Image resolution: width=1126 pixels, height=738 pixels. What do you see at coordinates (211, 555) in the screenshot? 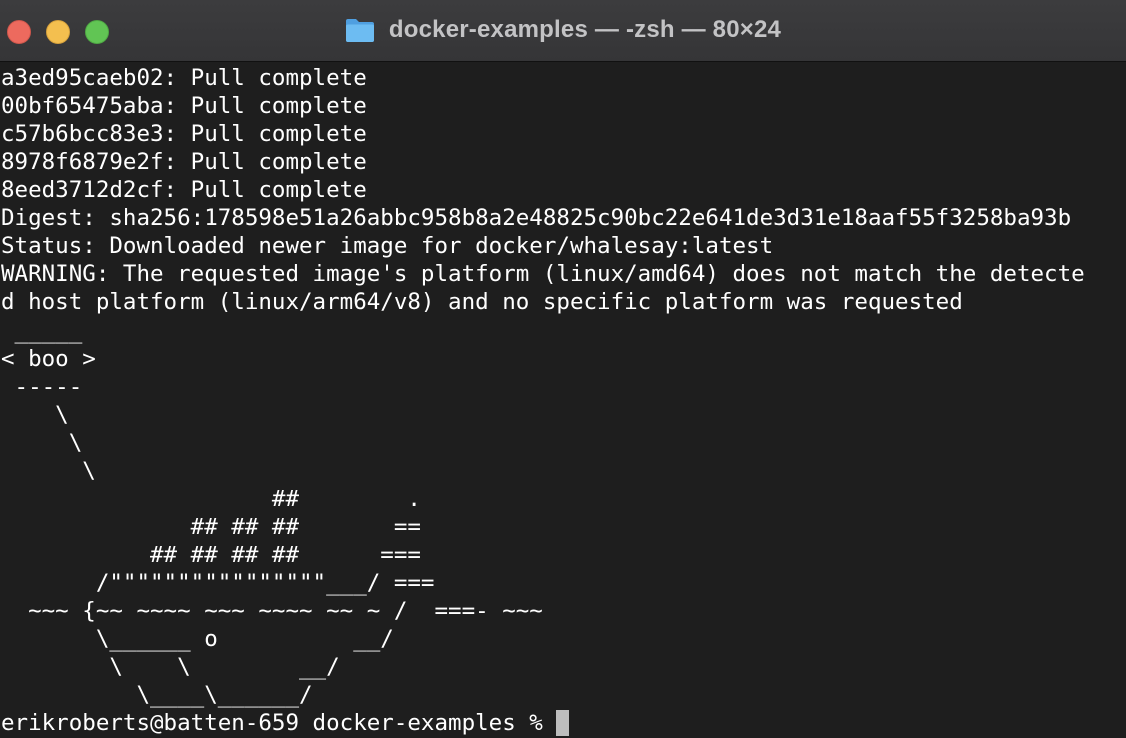
I see `ascii-art-line: ## ## ## ## ===` at bounding box center [211, 555].